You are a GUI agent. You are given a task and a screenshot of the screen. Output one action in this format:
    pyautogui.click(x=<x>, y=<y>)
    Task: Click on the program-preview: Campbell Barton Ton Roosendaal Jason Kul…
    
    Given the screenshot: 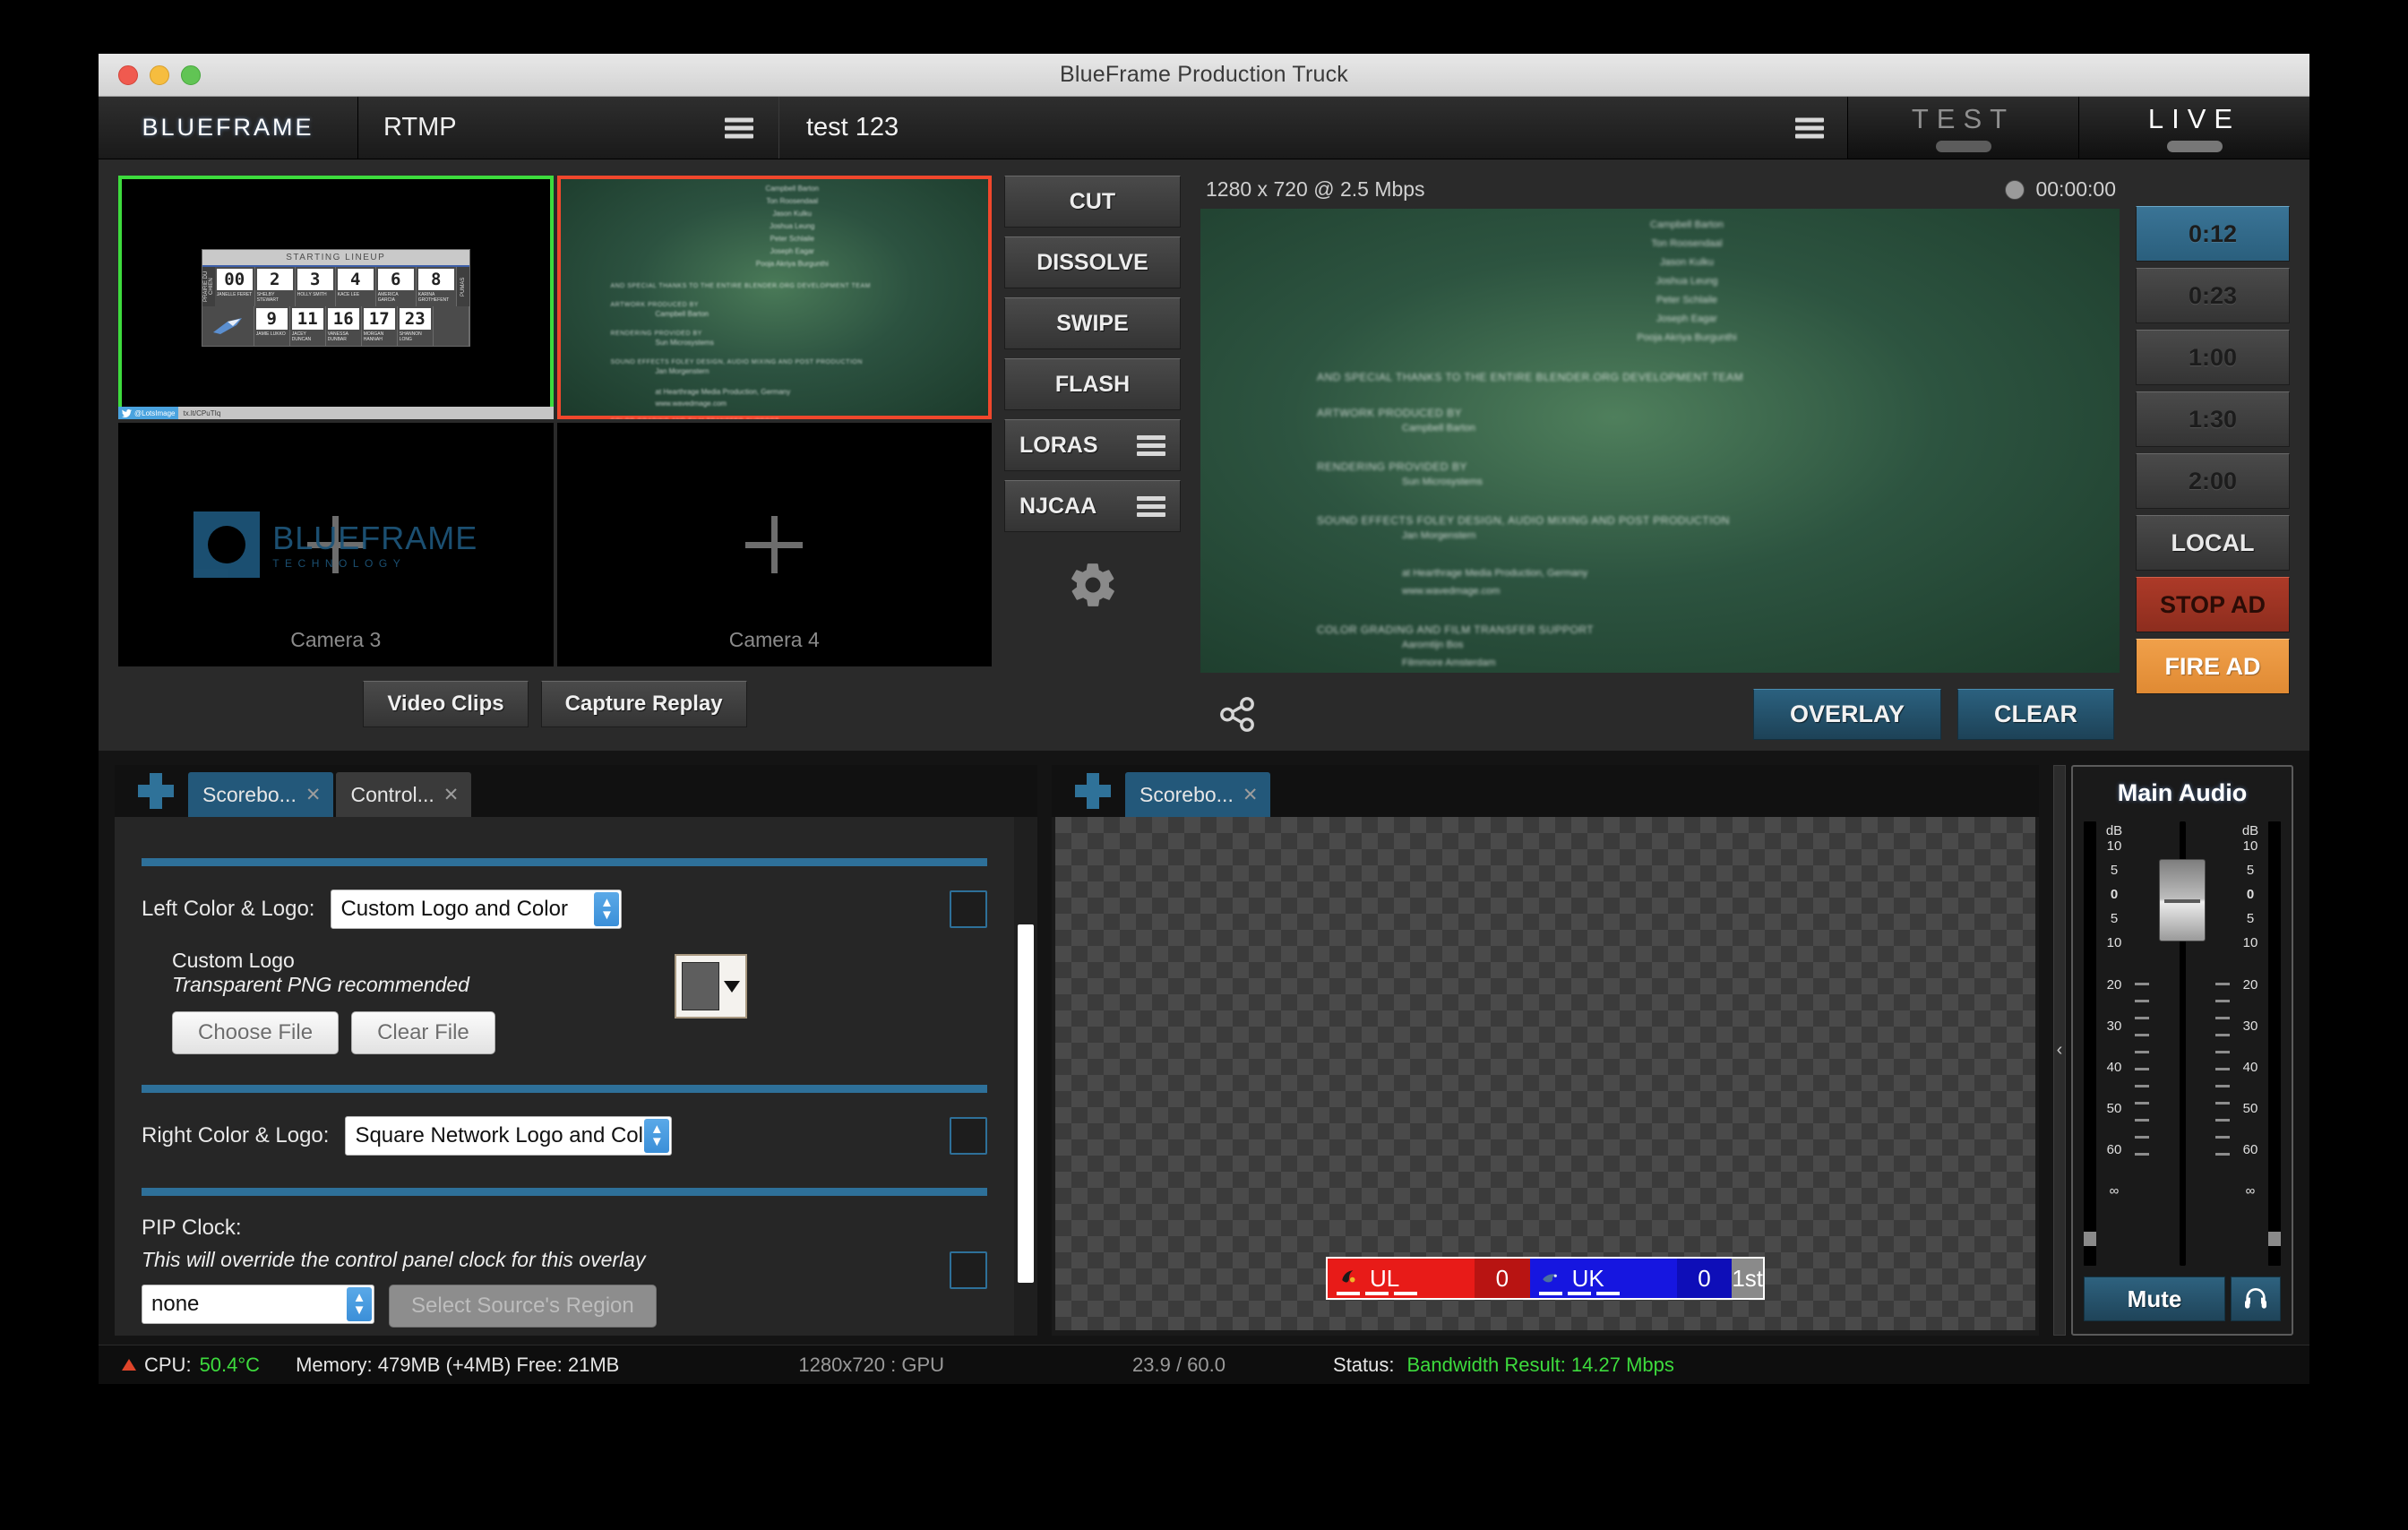 What is the action you would take?
    pyautogui.click(x=1660, y=441)
    